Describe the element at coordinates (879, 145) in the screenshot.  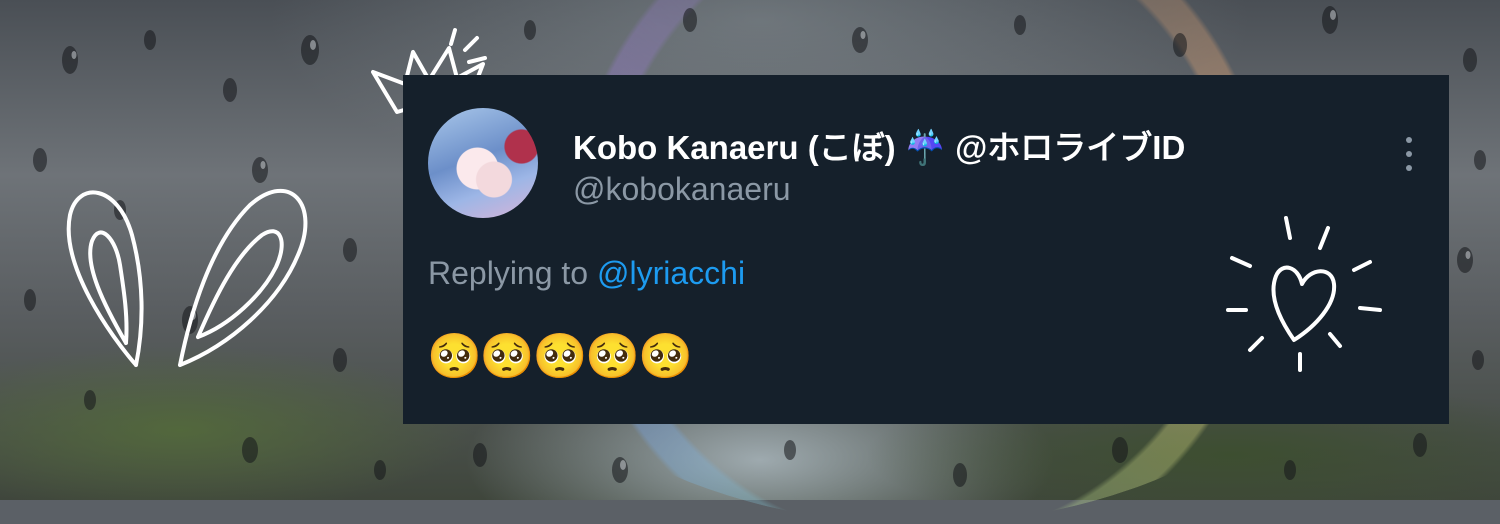
I see `display-name: Kobo Kanaeru (こぼ) ☔ @ホロライブID` at that location.